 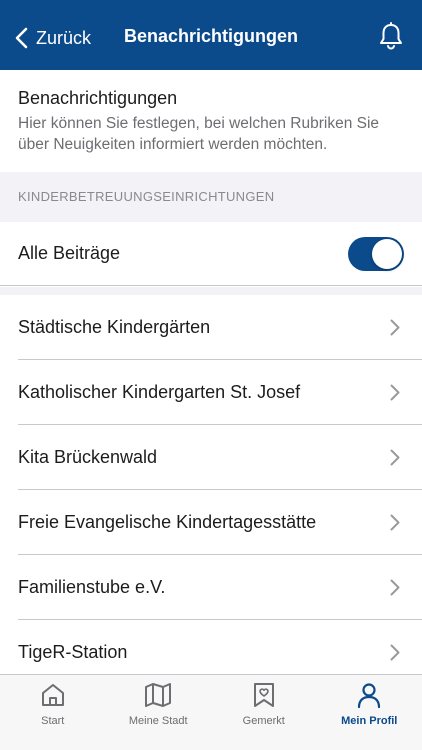 What do you see at coordinates (114, 327) in the screenshot?
I see `list-item-label: Städtische Kindergärten` at bounding box center [114, 327].